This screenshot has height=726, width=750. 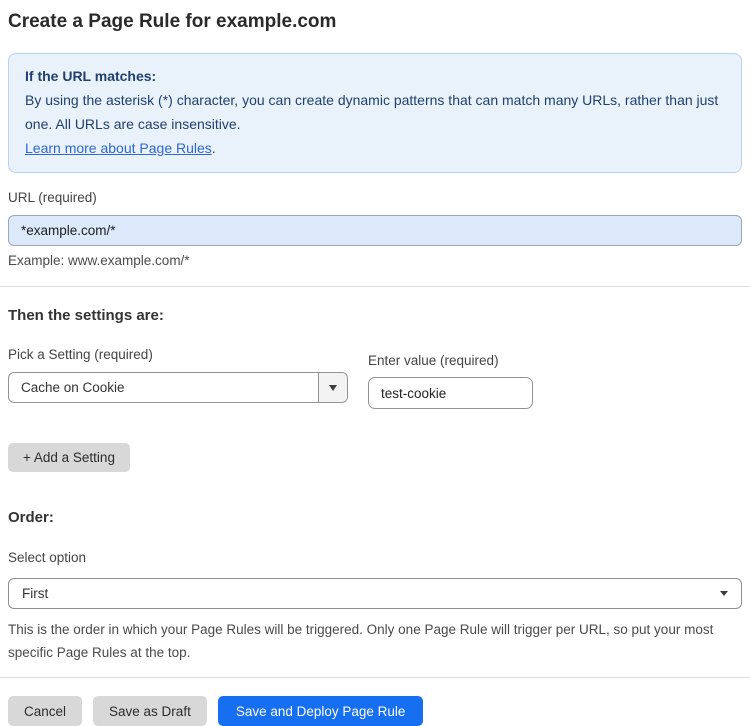 What do you see at coordinates (52, 197) in the screenshot?
I see `url-field-label: URL (required)` at bounding box center [52, 197].